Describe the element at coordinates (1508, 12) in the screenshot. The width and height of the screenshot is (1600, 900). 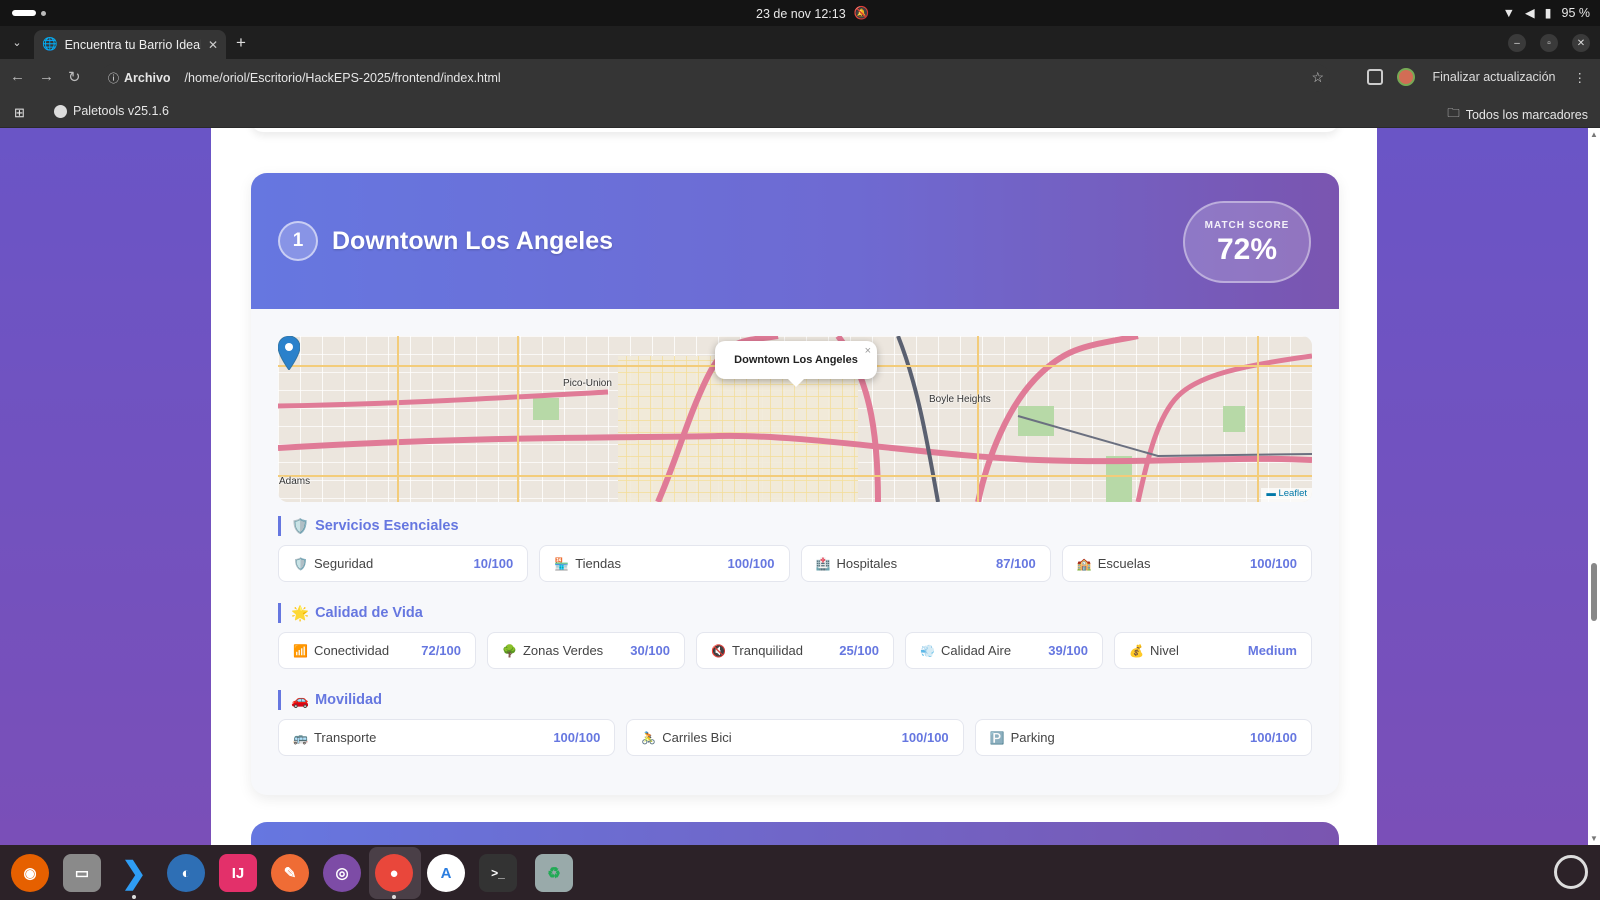
I see `wifi-icon: ▼` at that location.